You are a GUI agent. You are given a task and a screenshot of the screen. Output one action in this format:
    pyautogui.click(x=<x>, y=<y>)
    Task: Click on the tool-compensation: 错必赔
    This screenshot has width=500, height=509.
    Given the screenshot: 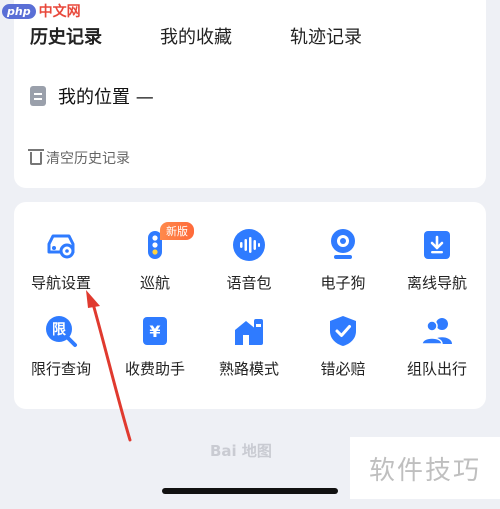 What is the action you would take?
    pyautogui.click(x=343, y=346)
    